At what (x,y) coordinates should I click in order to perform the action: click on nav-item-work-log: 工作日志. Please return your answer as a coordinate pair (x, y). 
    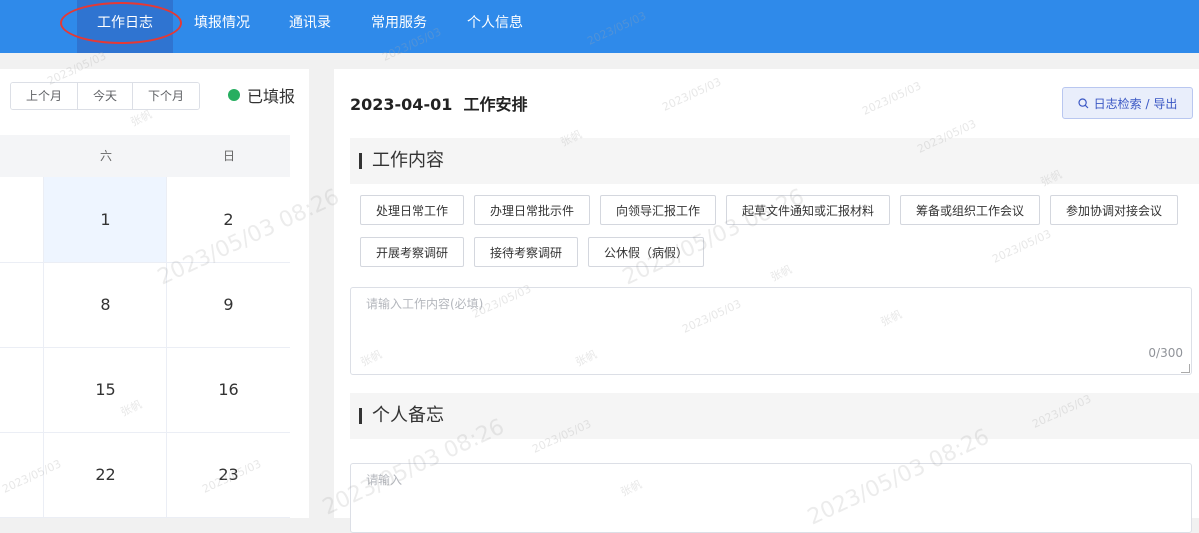
    Looking at the image, I should click on (125, 26).